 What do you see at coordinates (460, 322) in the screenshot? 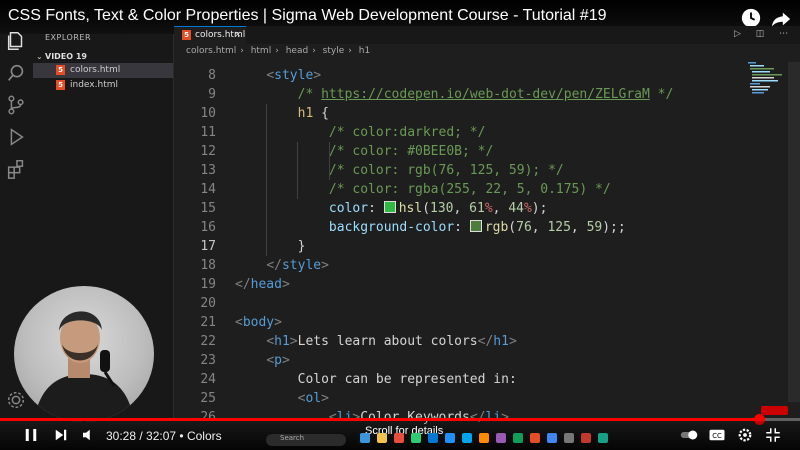
I see `code-line: 21 <body>` at bounding box center [460, 322].